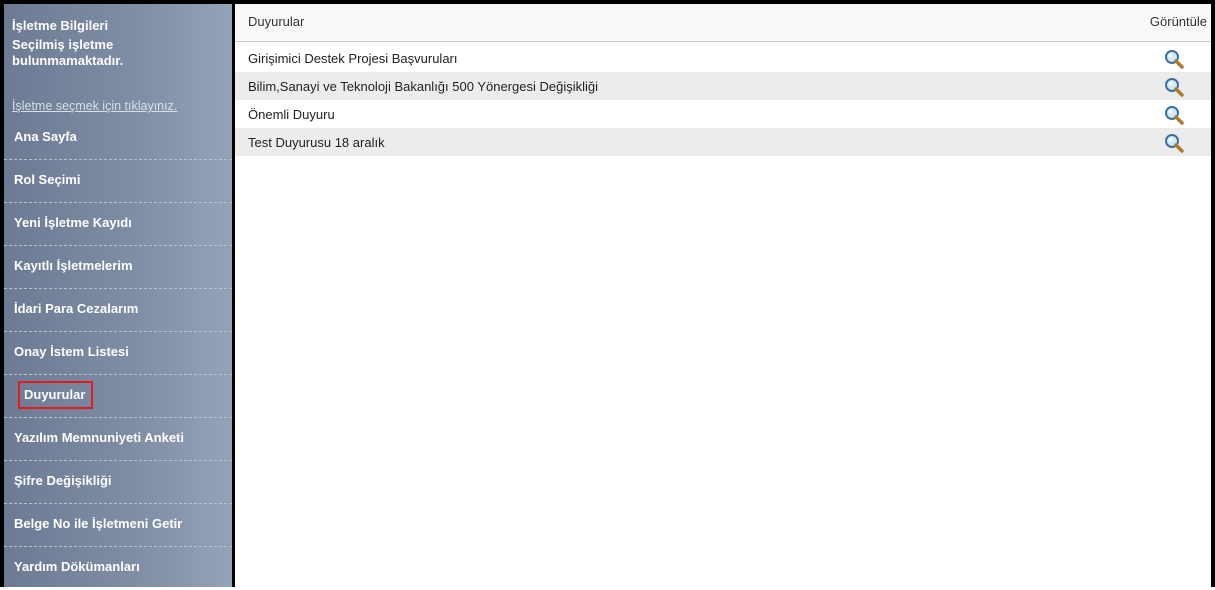 This screenshot has height=590, width=1215. I want to click on select-business-link: İşletme seçmek için tıklayınız., so click(94, 106).